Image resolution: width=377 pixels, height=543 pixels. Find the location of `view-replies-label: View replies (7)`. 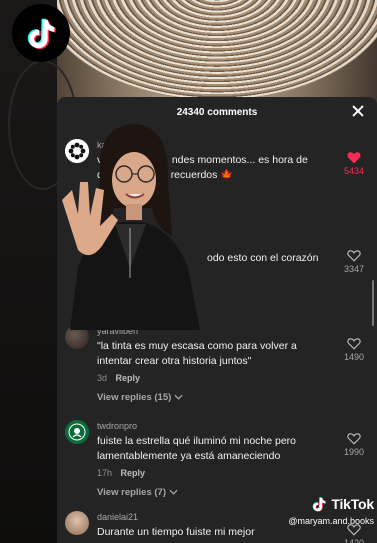

view-replies-label: View replies (7) is located at coordinates (131, 492).